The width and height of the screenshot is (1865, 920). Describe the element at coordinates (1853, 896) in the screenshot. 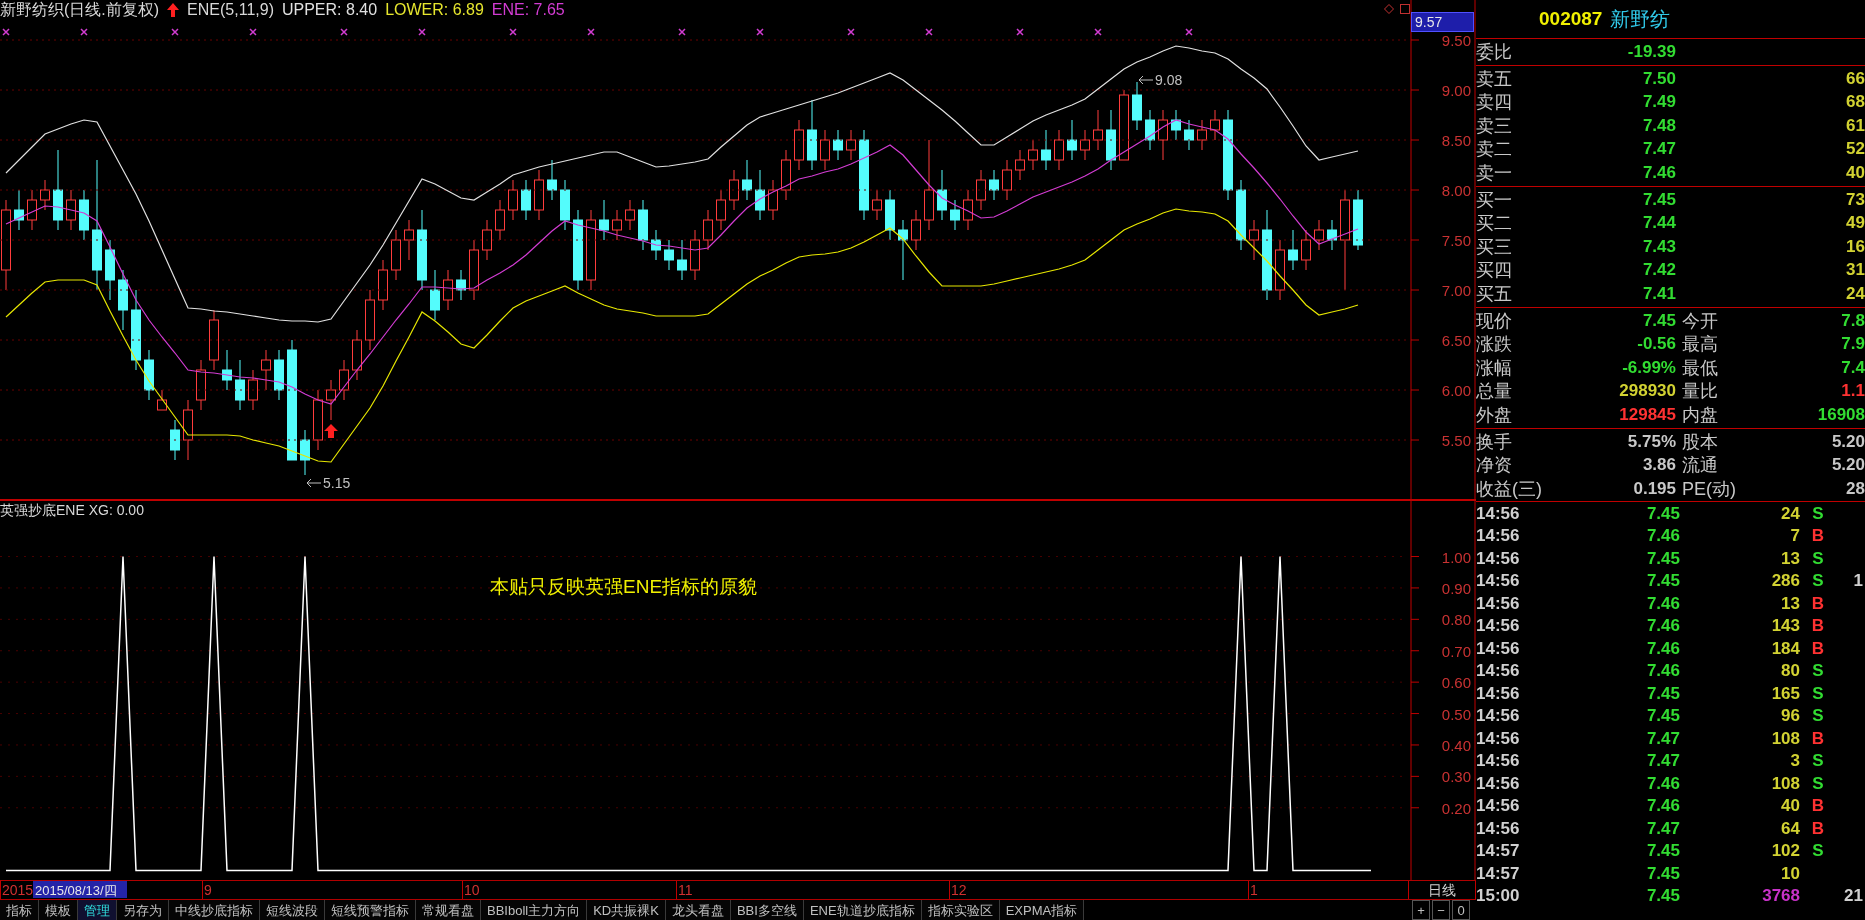

I see `tick-count: 21` at that location.